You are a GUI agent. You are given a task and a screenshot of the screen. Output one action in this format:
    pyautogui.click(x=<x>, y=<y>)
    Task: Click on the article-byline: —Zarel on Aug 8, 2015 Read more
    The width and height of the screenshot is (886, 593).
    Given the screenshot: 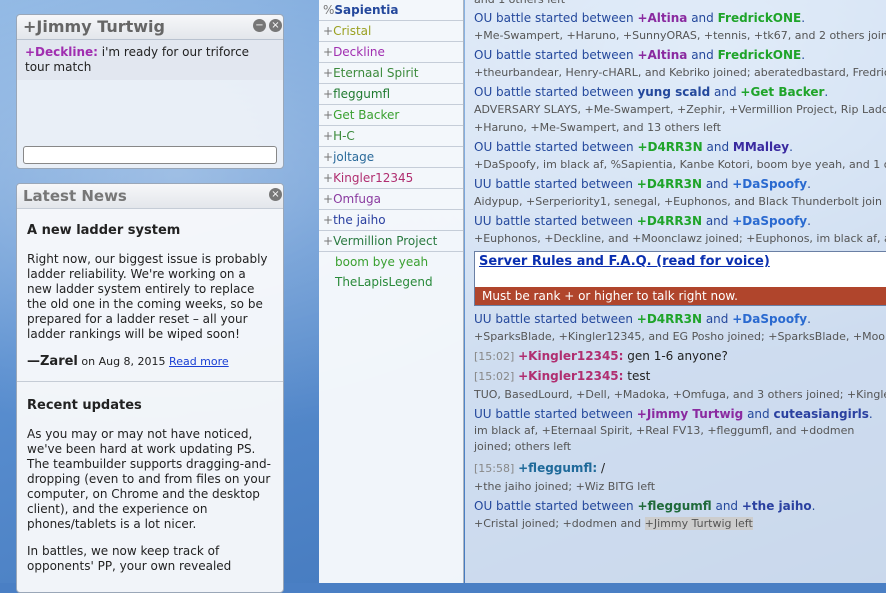 What is the action you would take?
    pyautogui.click(x=150, y=361)
    